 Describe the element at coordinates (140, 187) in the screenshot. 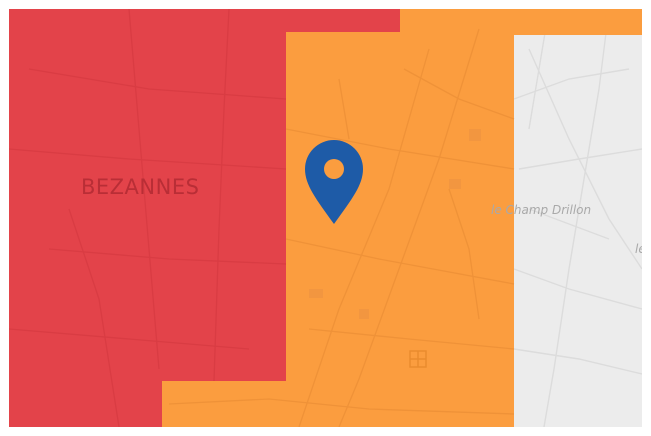

I see `town-label: BEZANNES` at that location.